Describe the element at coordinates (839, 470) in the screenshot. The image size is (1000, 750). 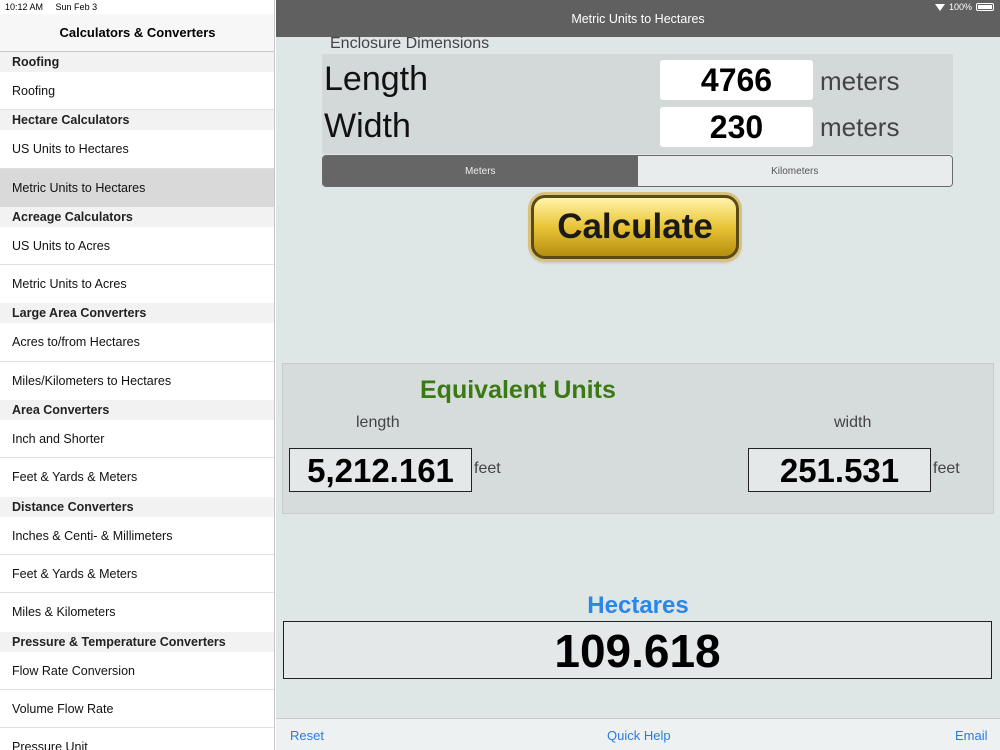
I see `equiv-width-value: 251.531` at that location.